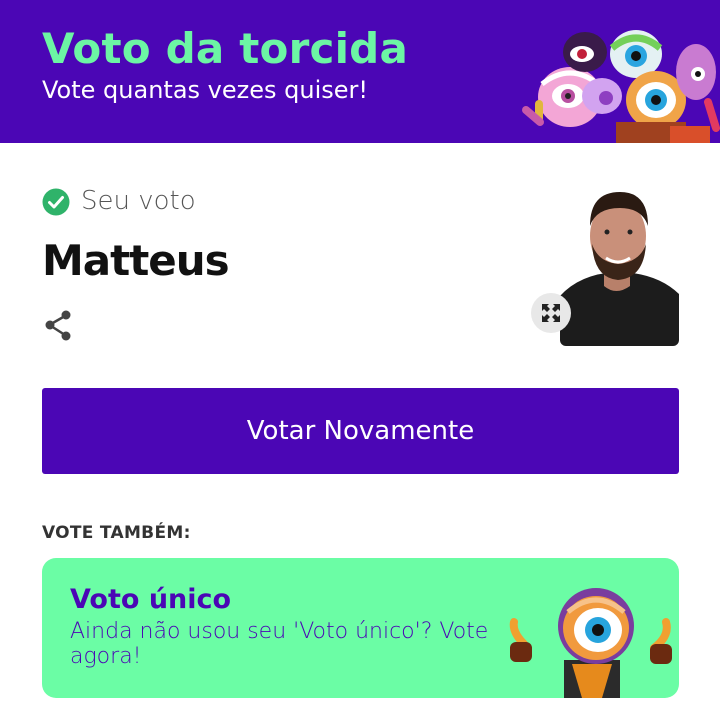 The image size is (720, 719). I want to click on your-vote-label: Seu voto, so click(138, 201).